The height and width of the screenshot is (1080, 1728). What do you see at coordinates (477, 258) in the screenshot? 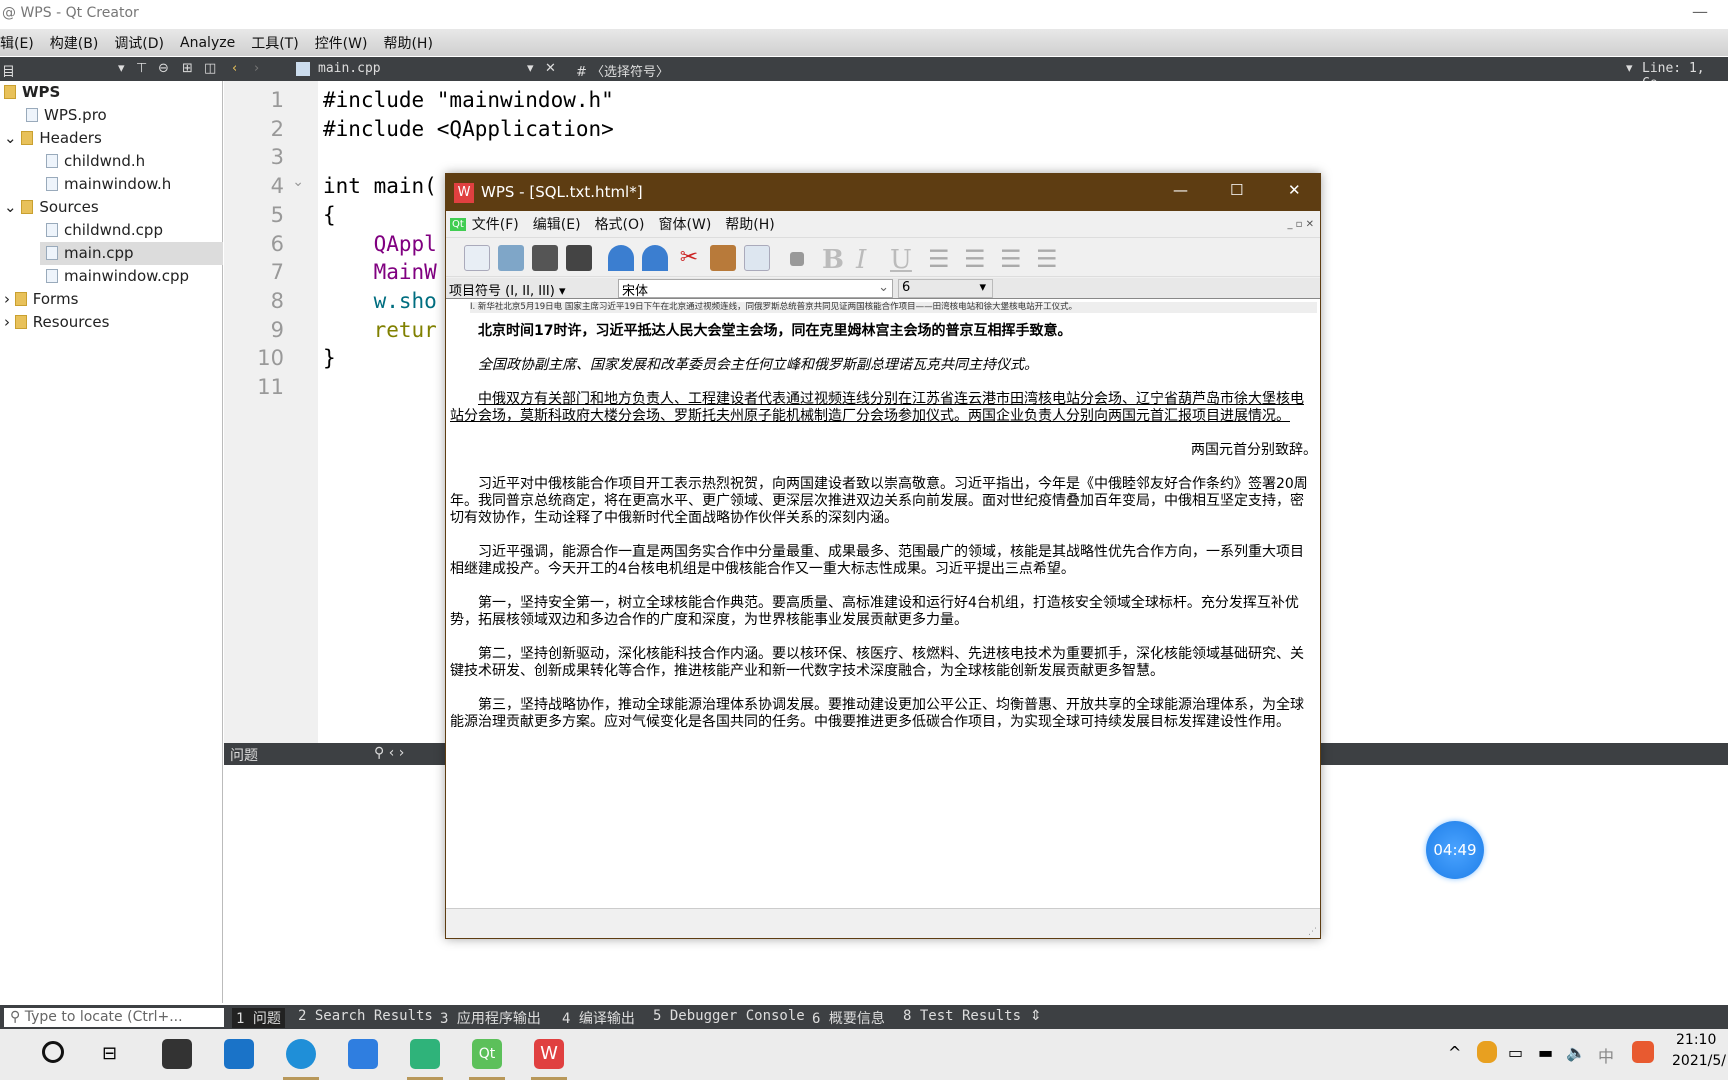
I see `new-icon` at bounding box center [477, 258].